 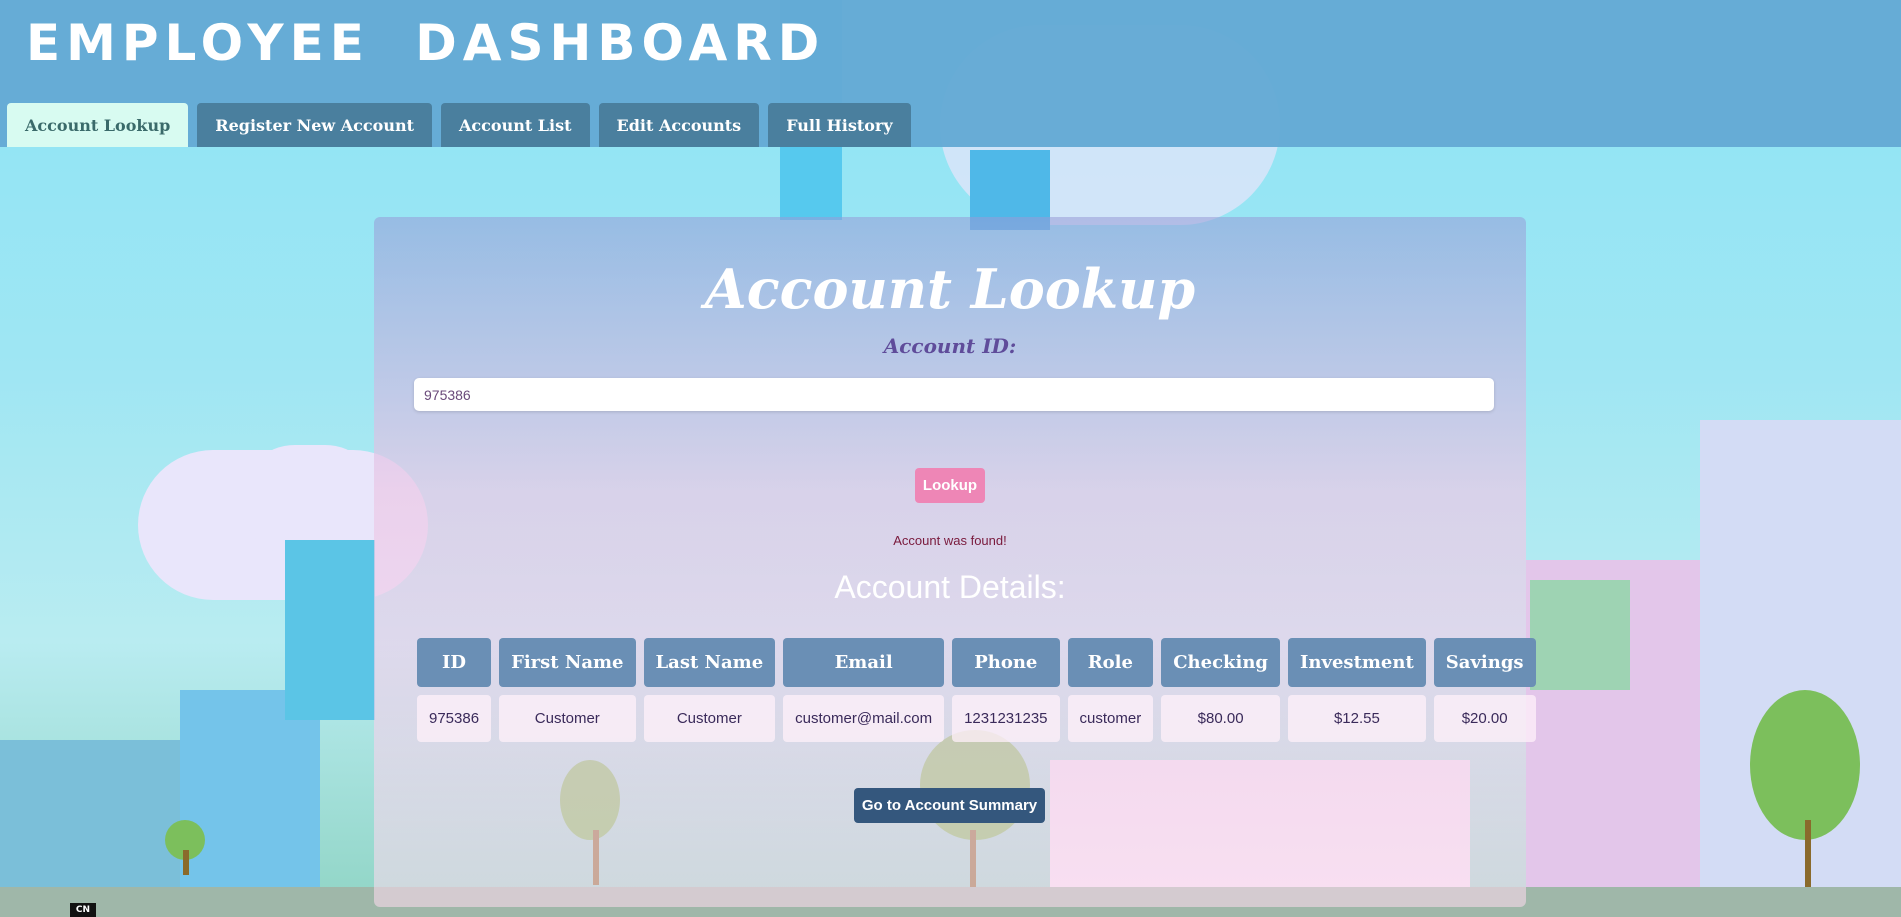 I want to click on card-title: Account Lookup, so click(x=950, y=289).